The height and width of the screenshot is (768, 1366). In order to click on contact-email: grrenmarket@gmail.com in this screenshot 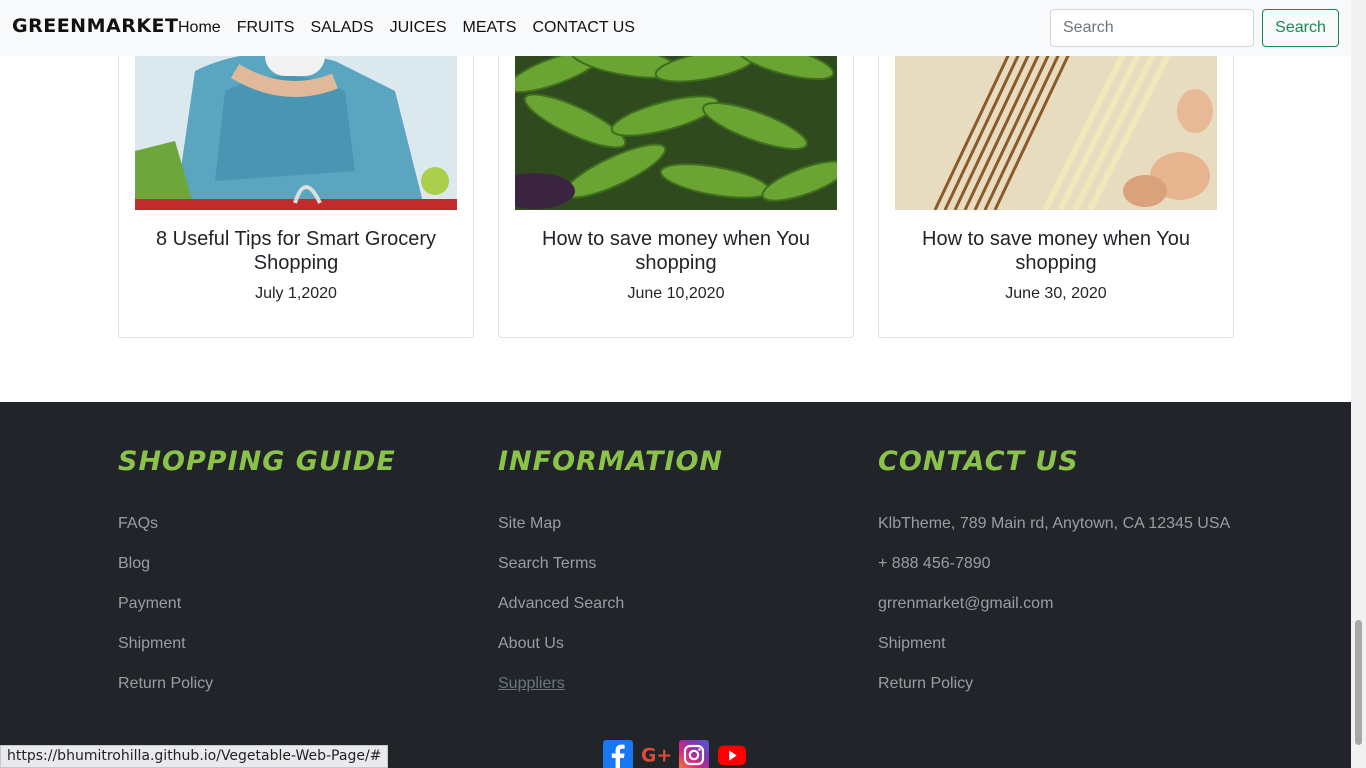, I will do `click(1054, 604)`.